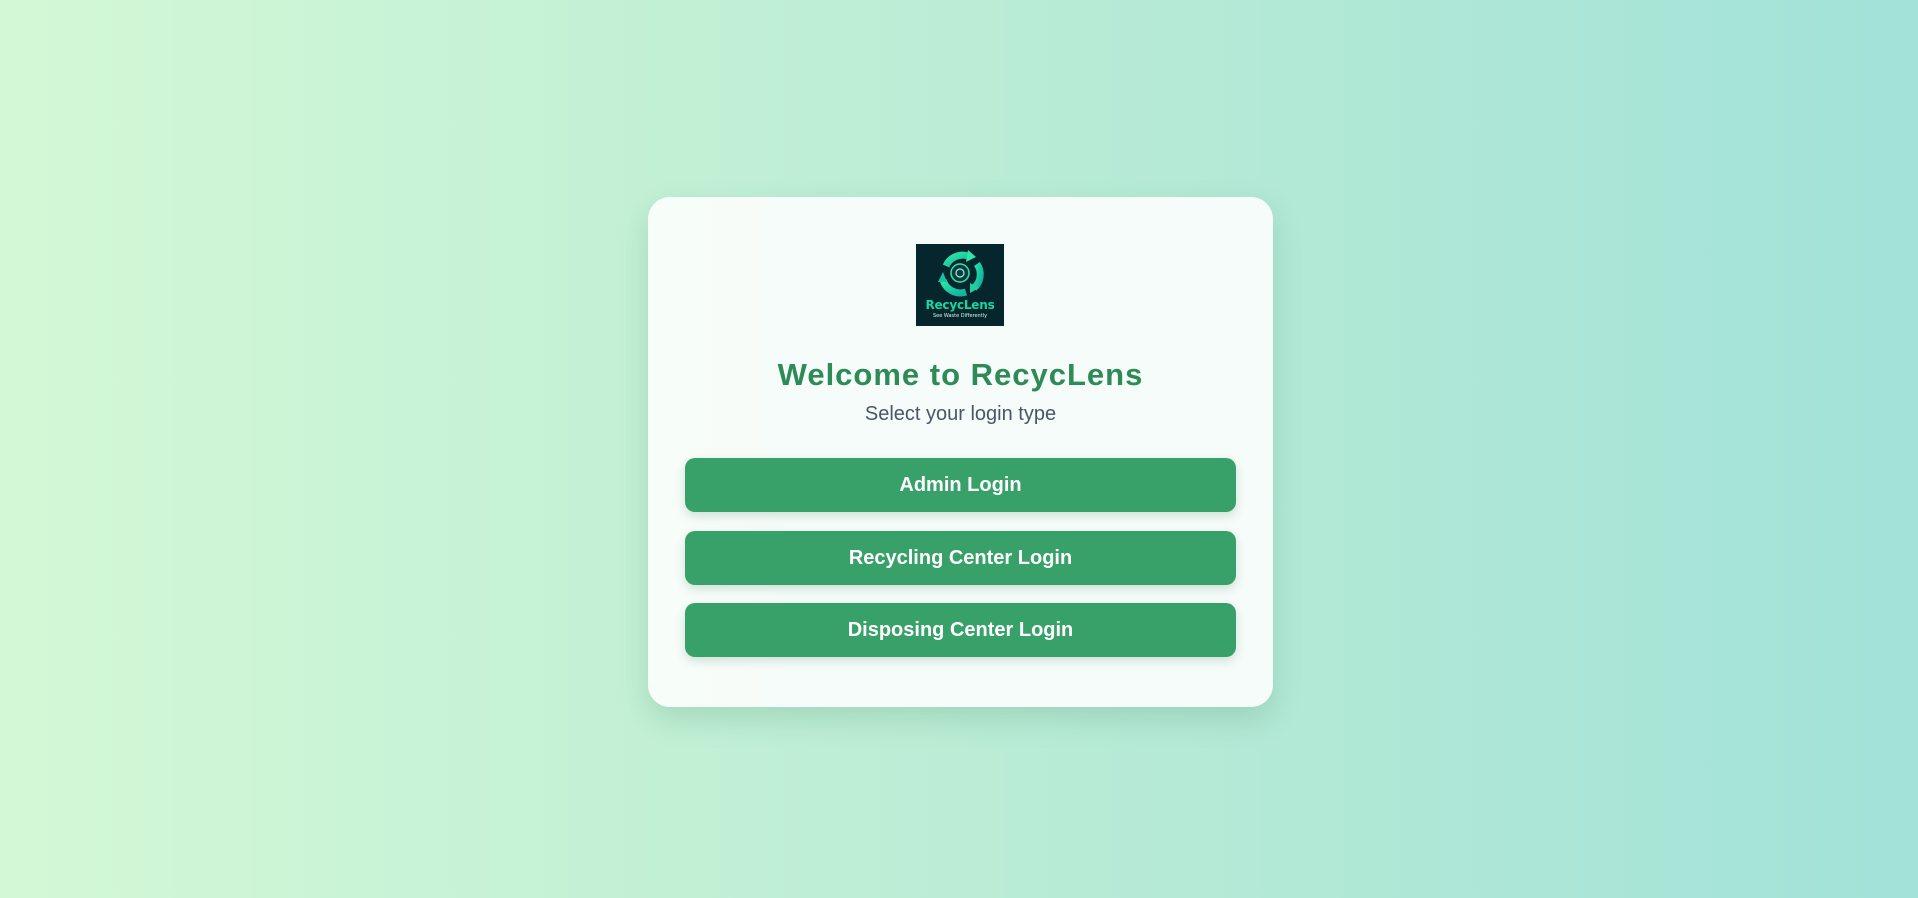 Image resolution: width=1918 pixels, height=898 pixels. Describe the element at coordinates (960, 374) in the screenshot. I see `page-title: Welcome to RecycLens` at that location.